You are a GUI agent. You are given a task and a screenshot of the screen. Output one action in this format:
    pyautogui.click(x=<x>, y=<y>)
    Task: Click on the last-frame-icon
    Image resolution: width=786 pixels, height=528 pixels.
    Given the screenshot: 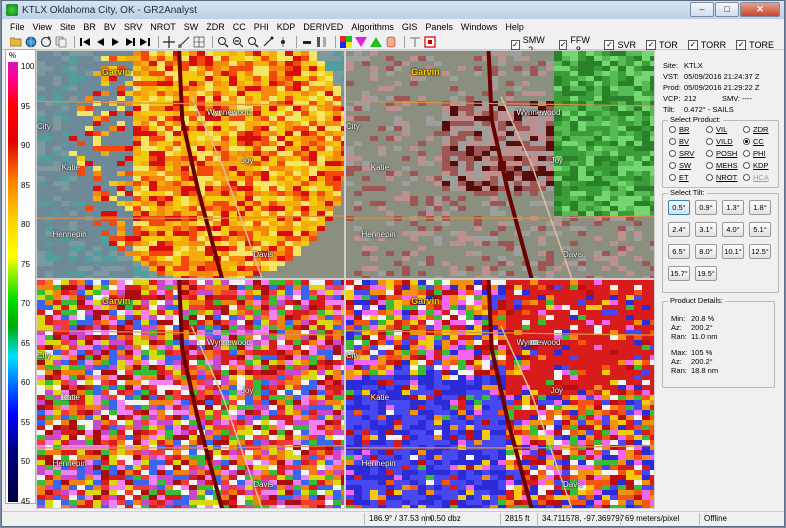 What is the action you would take?
    pyautogui.click(x=145, y=42)
    